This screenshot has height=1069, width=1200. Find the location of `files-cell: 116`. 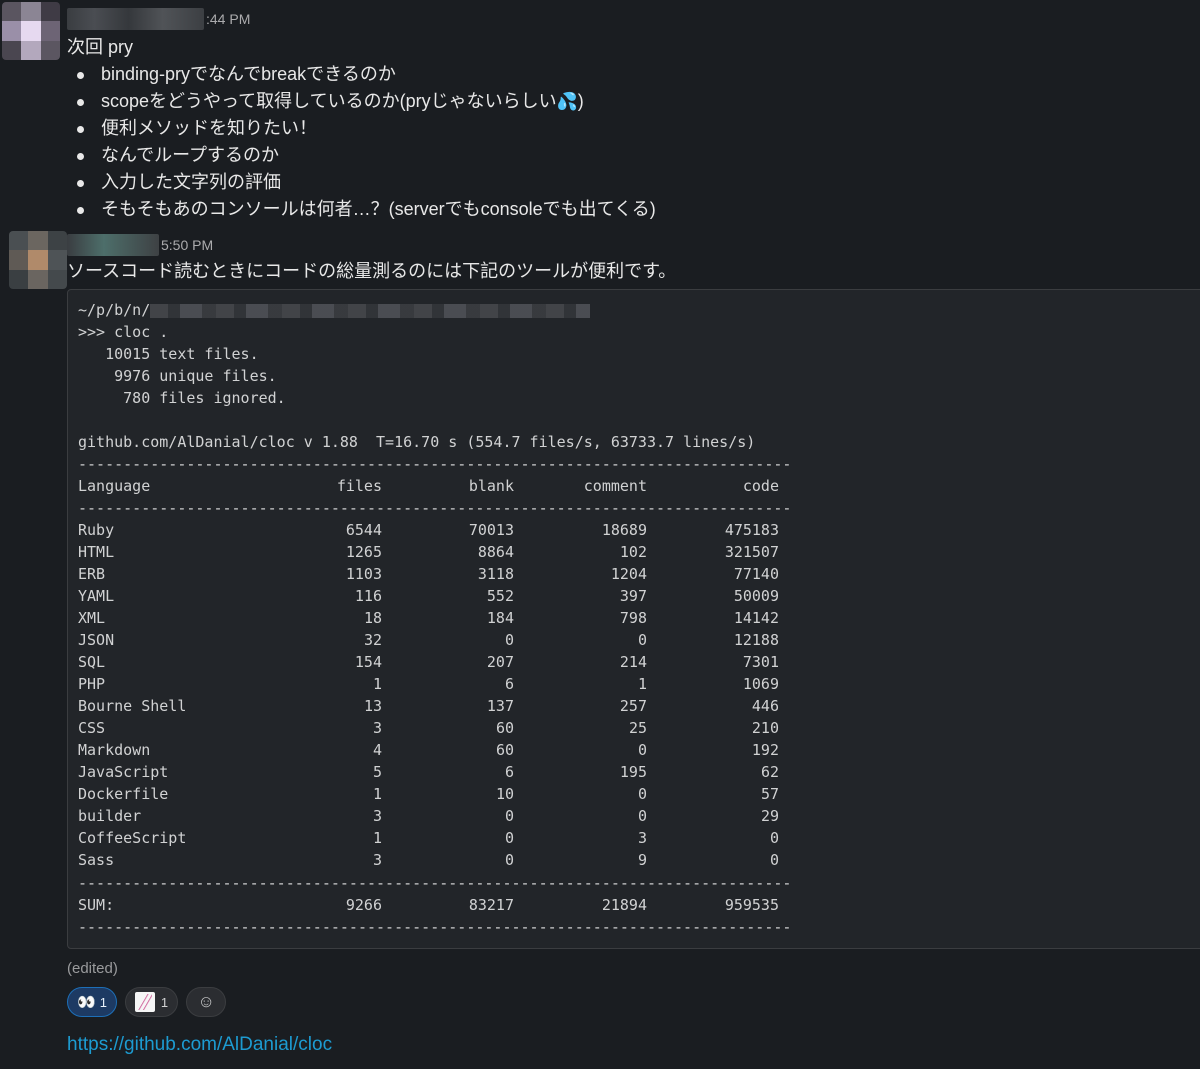

files-cell: 116 is located at coordinates (368, 596).